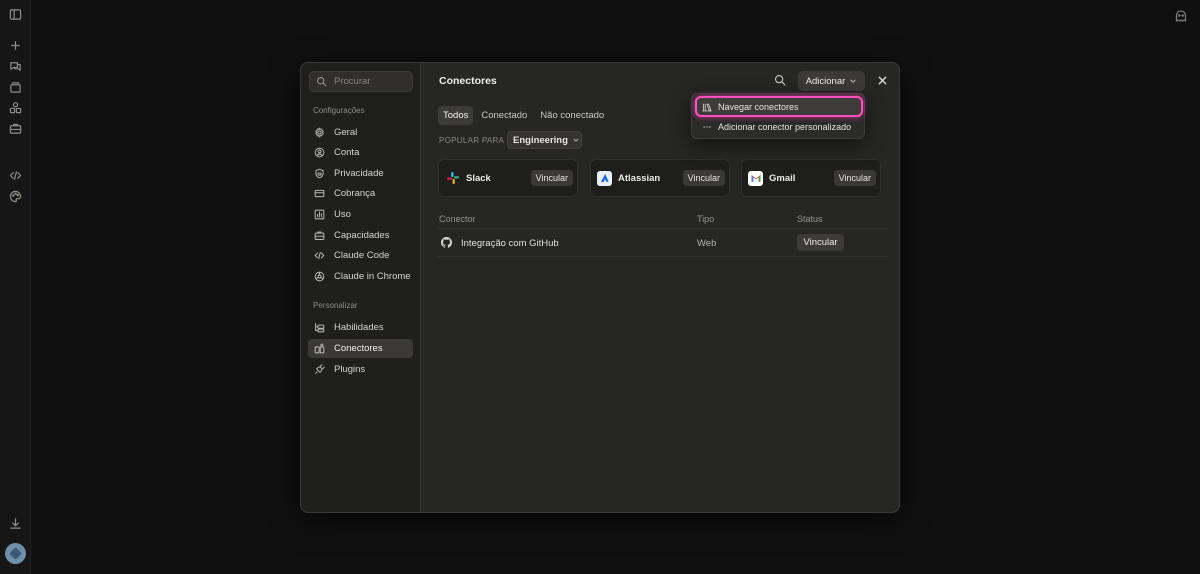  I want to click on download-icon, so click(15, 523).